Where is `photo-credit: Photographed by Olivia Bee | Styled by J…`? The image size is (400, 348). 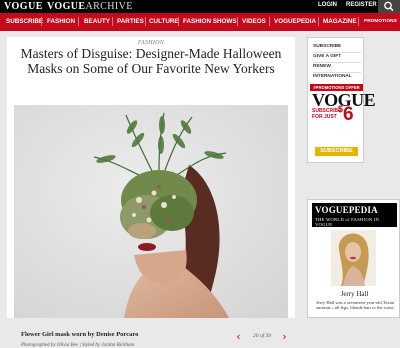 photo-credit: Photographed by Olivia Bee | Styled by J… is located at coordinates (78, 345).